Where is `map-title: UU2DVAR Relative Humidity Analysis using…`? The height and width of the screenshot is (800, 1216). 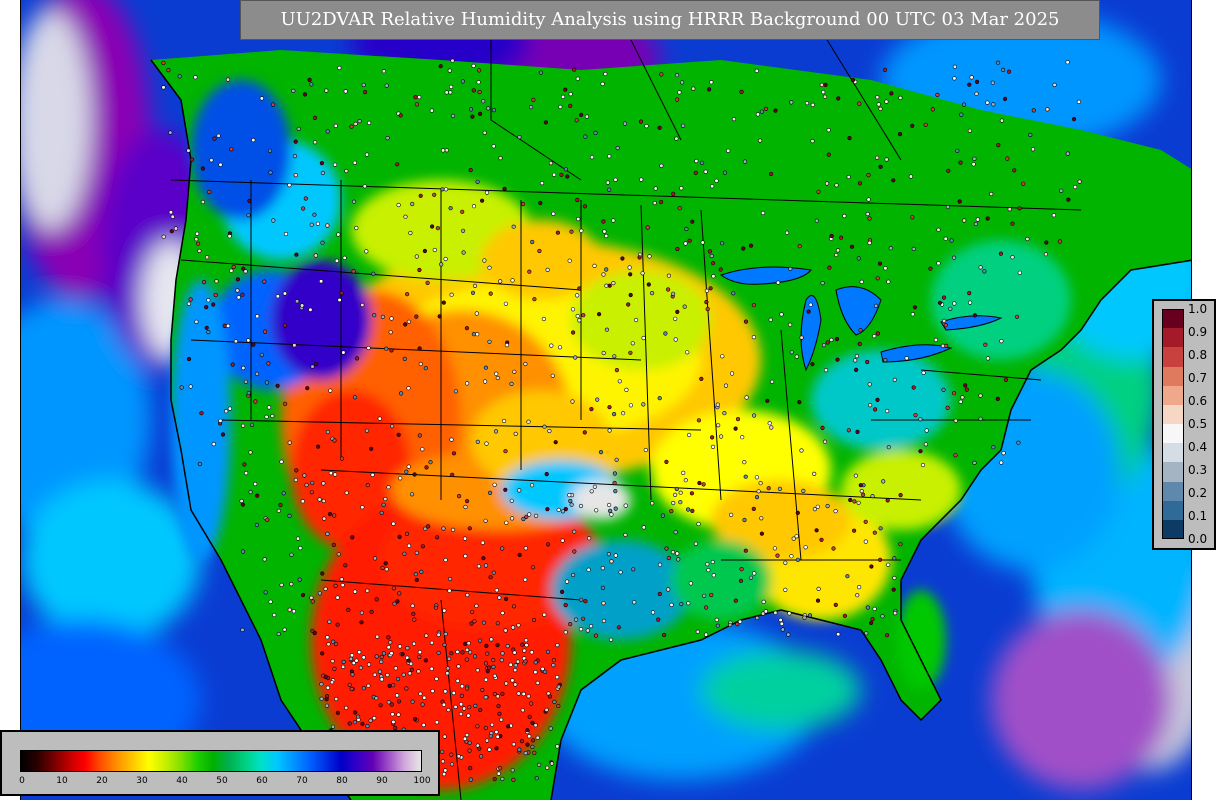
map-title: UU2DVAR Relative Humidity Analysis using… is located at coordinates (670, 20).